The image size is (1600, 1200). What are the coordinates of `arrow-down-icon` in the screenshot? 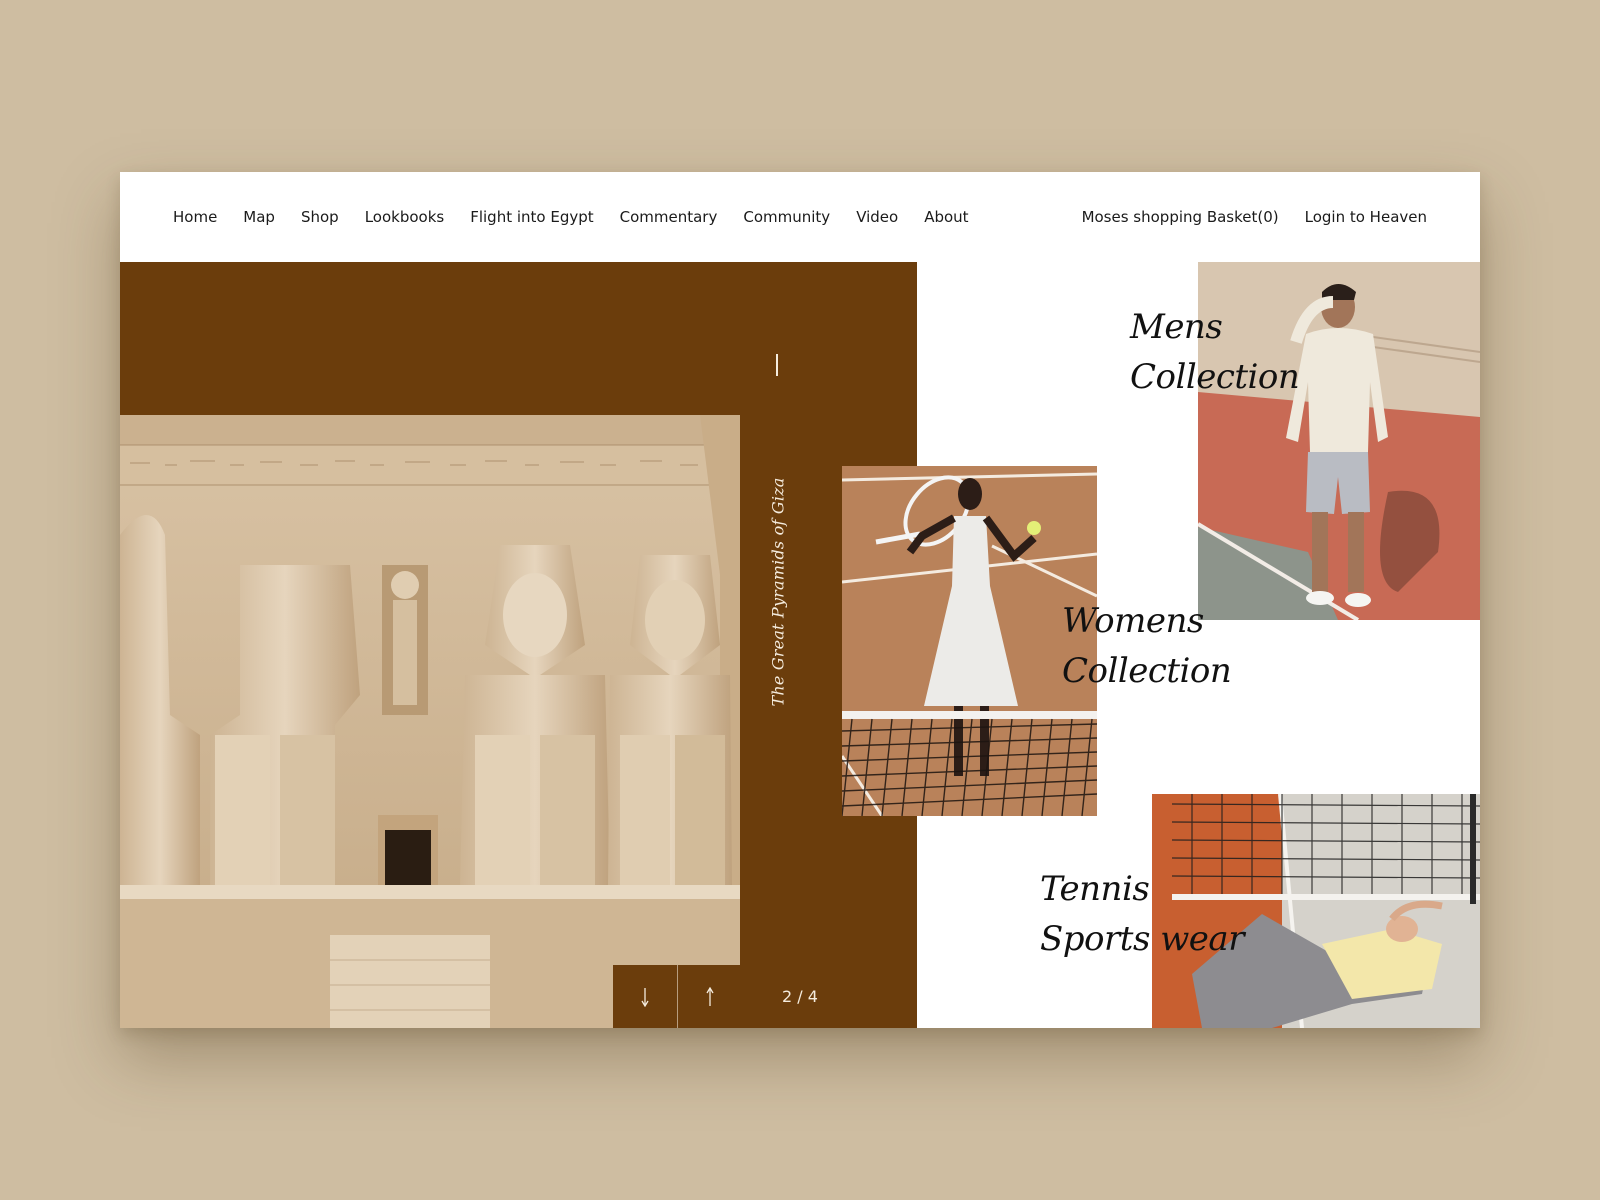 It's located at (645, 996).